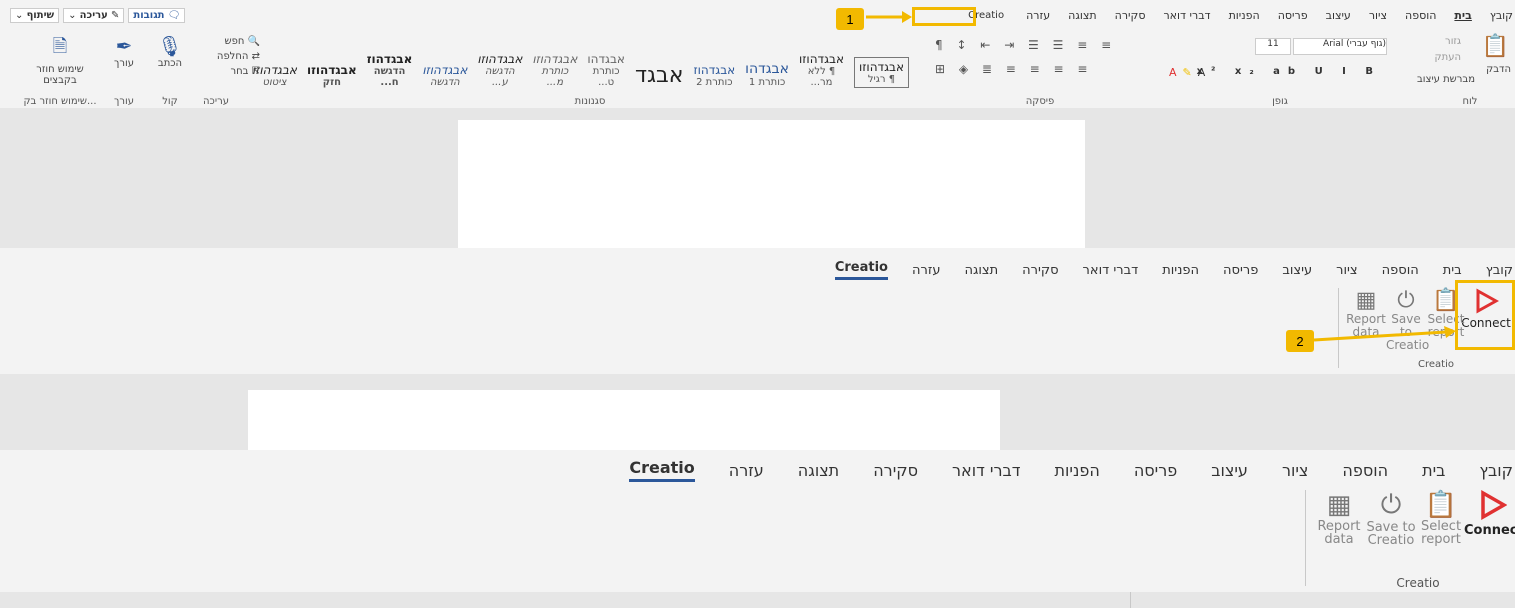 This screenshot has width=1515, height=608. What do you see at coordinates (1499, 270) in the screenshot?
I see `tab-file-2: קובץ` at bounding box center [1499, 270].